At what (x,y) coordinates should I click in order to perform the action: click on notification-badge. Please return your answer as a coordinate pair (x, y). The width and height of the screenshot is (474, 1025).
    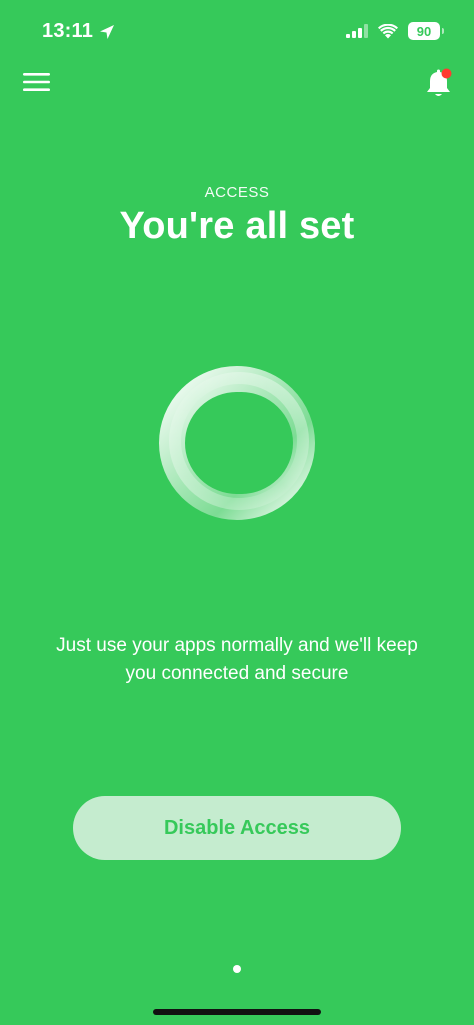
    Looking at the image, I should click on (446, 73).